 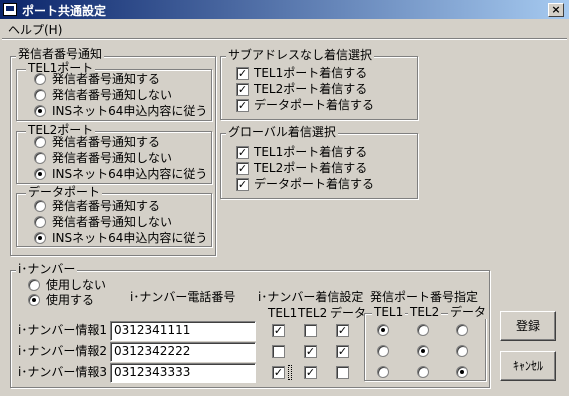 I want to click on glob-tel2-checkbox: ✓, so click(x=242, y=168).